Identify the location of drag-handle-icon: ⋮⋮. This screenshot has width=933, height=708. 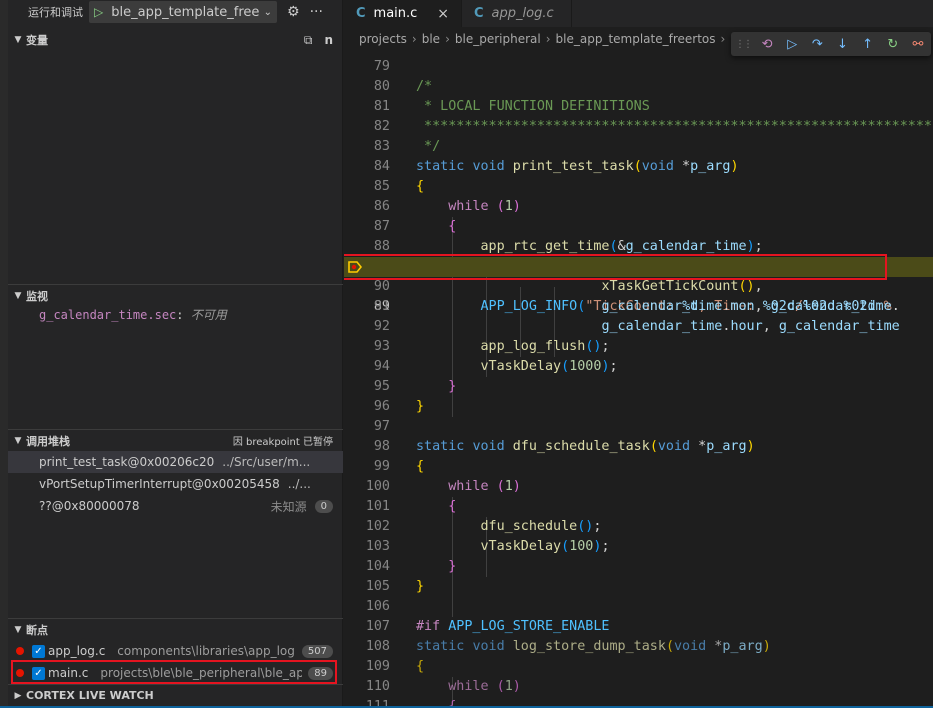
(744, 44).